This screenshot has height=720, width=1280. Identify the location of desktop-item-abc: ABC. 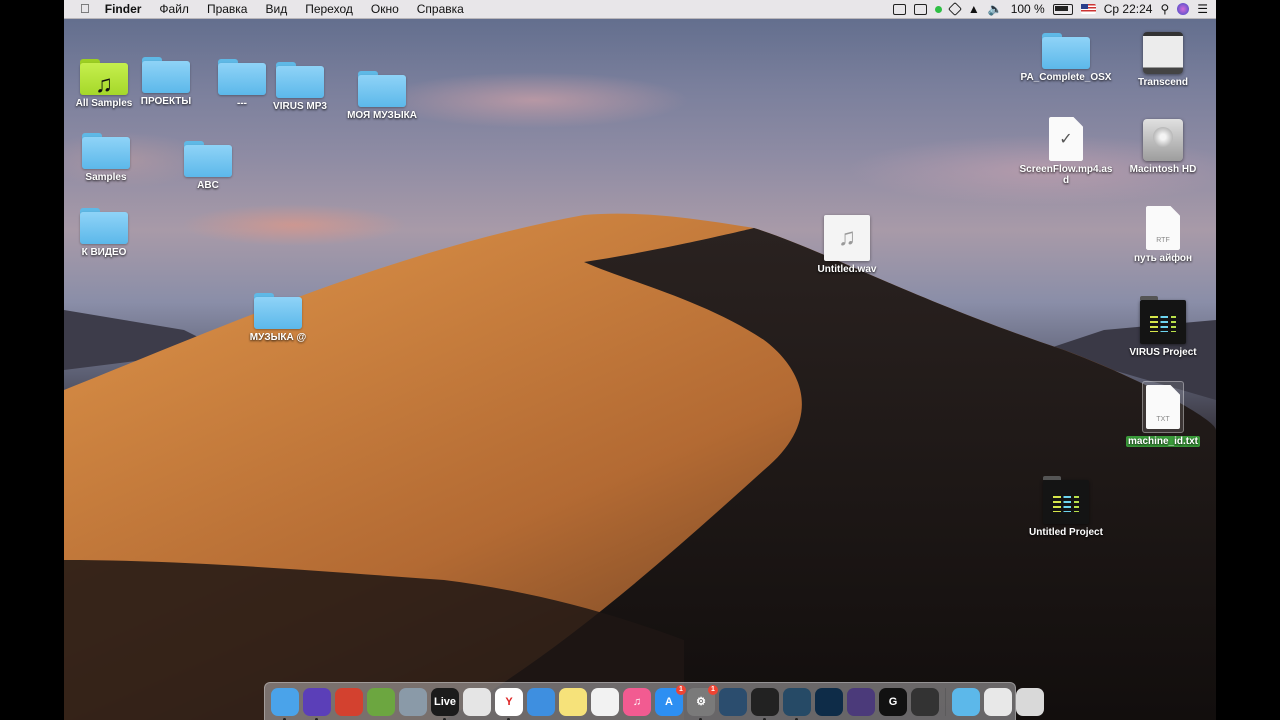
(208, 164).